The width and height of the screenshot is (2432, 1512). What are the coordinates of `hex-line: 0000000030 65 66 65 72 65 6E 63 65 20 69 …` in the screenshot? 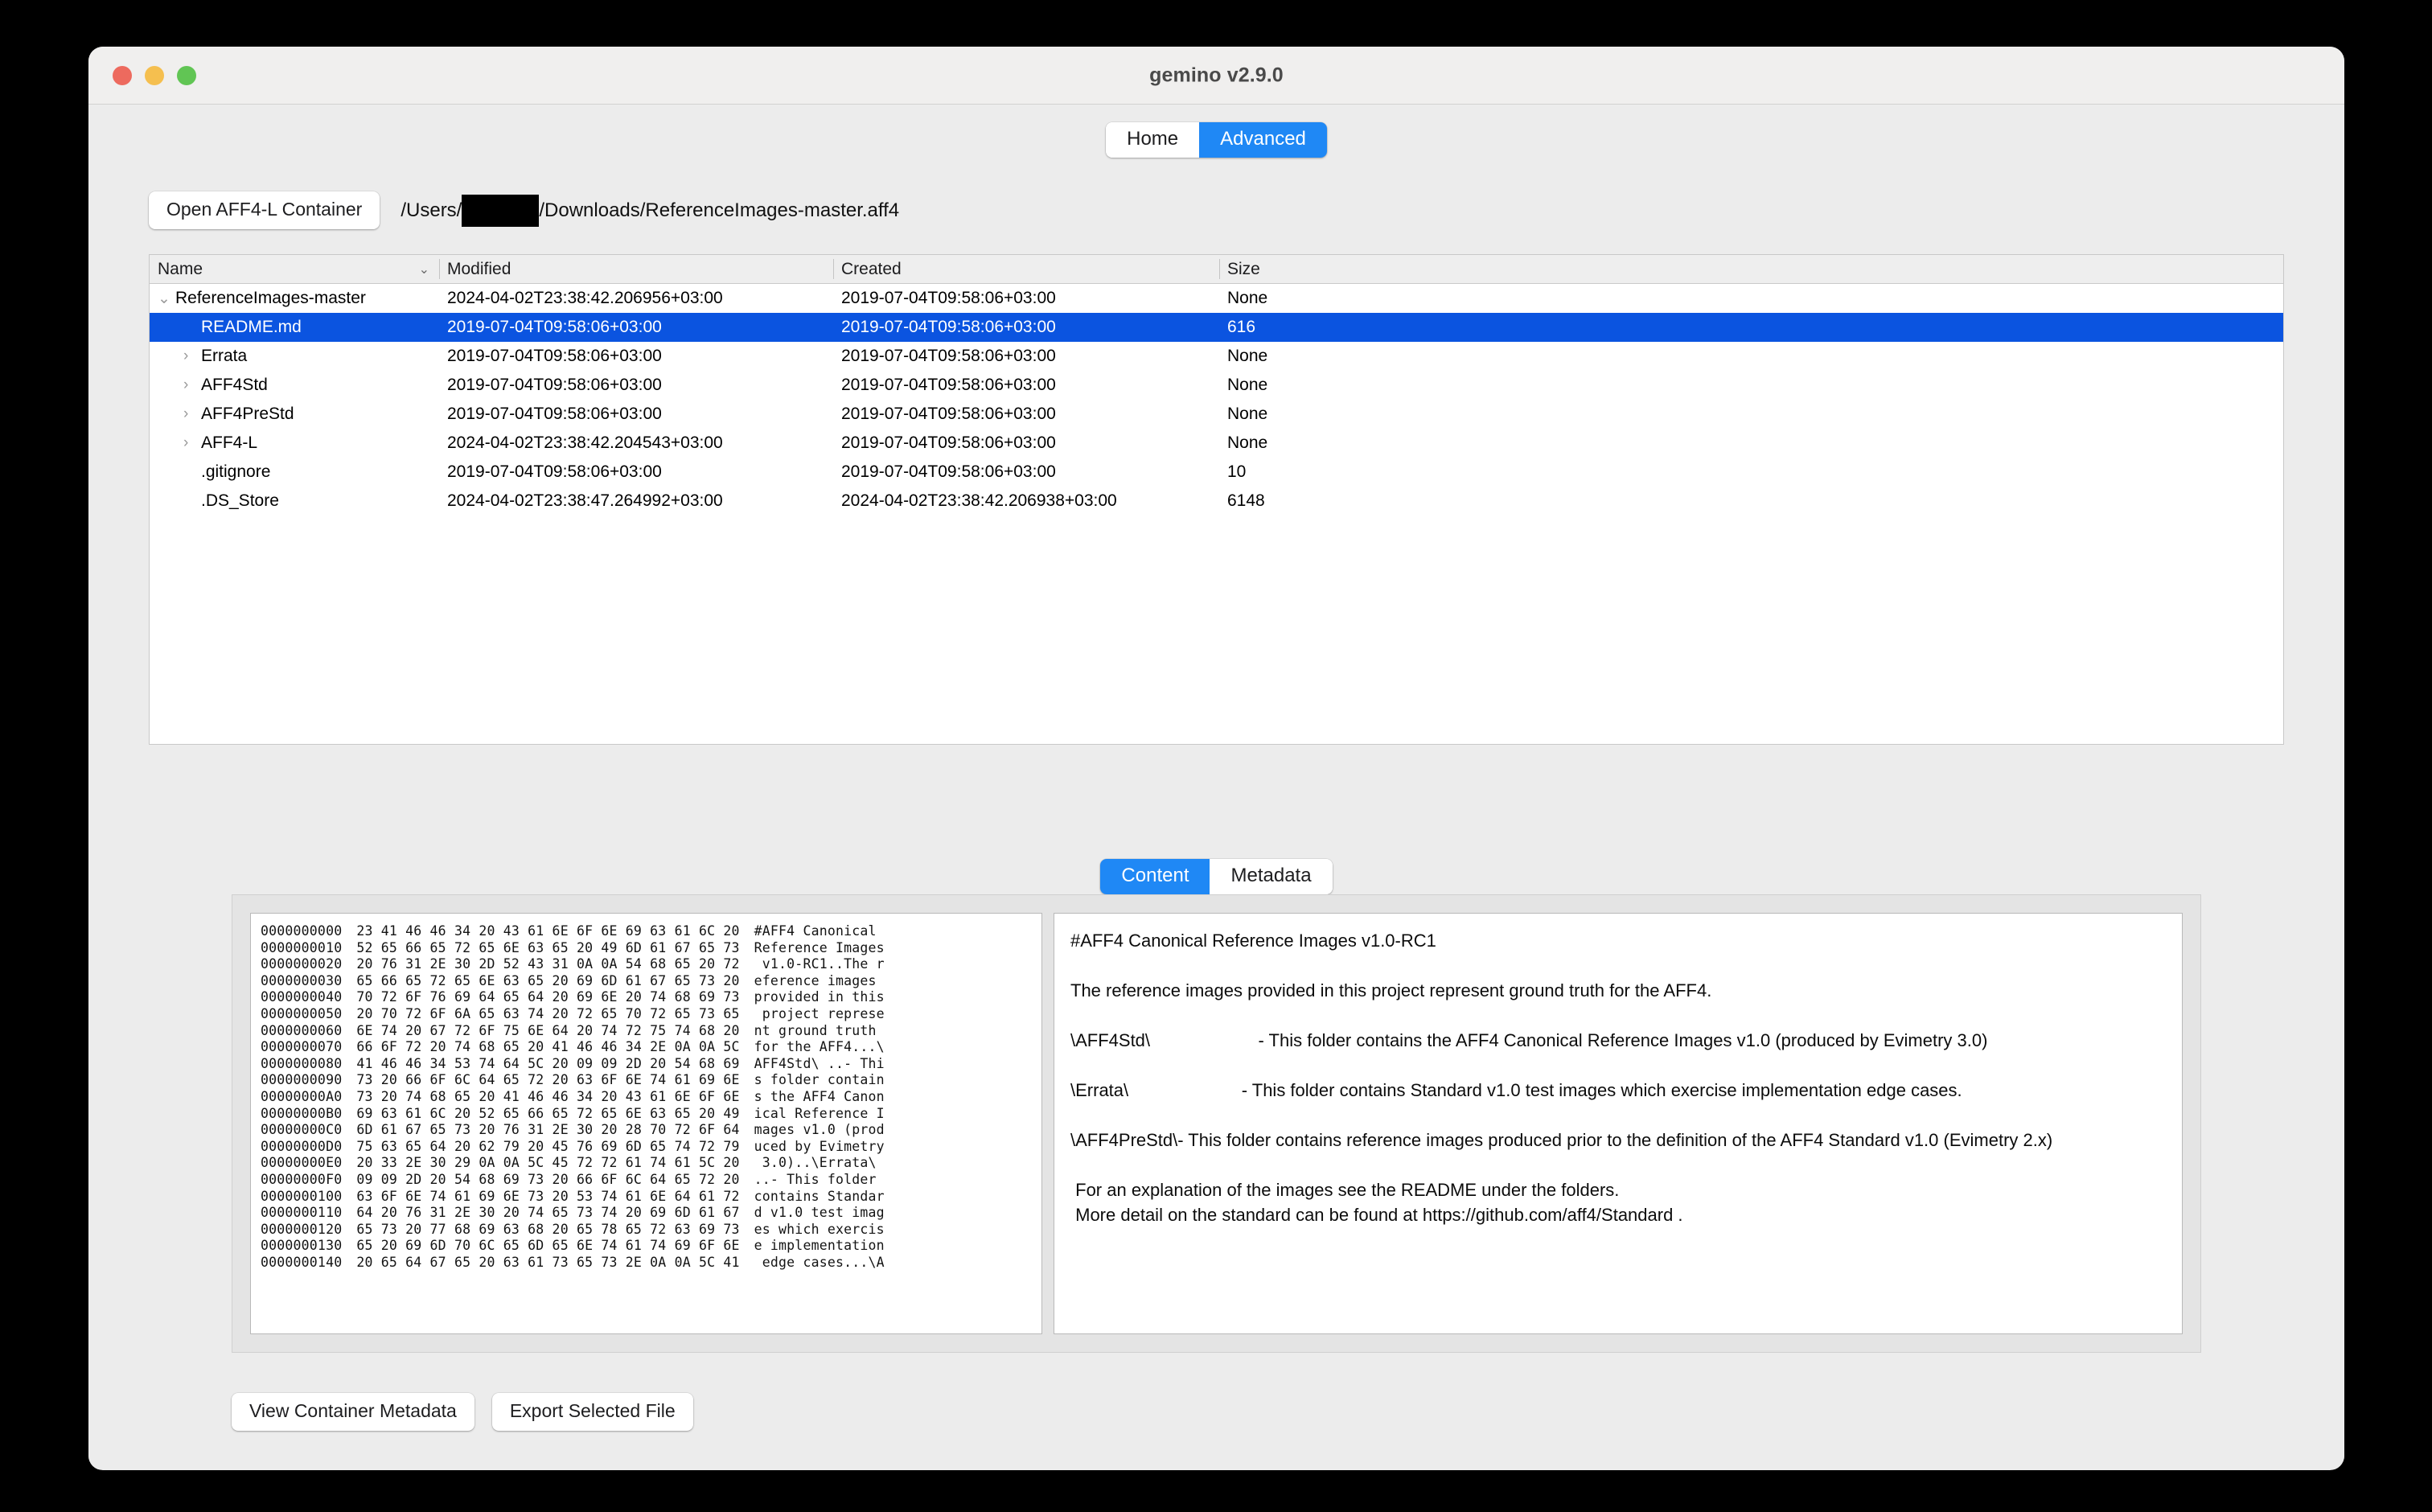 It's located at (651, 982).